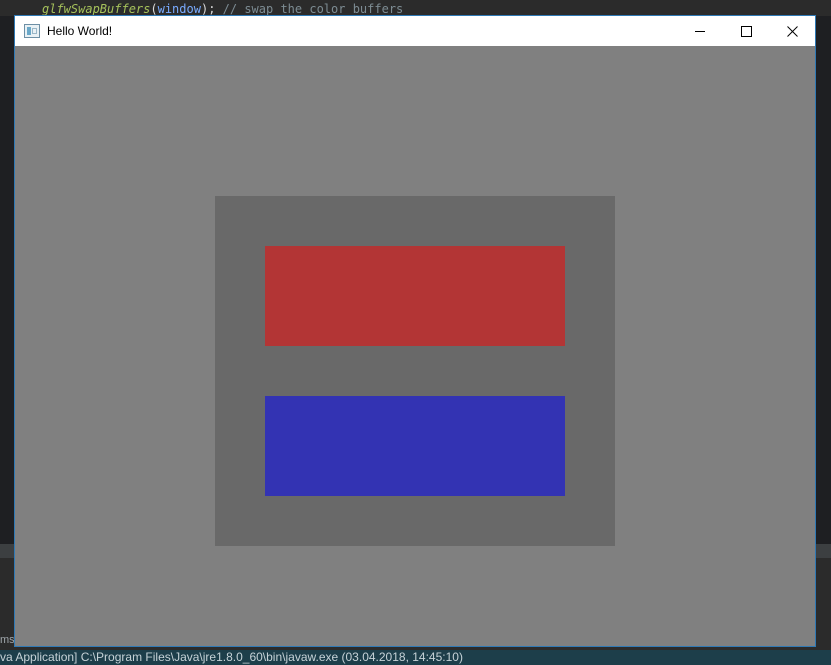 Image resolution: width=831 pixels, height=665 pixels. Describe the element at coordinates (823, 551) in the screenshot. I see `ide-divider-right` at that location.